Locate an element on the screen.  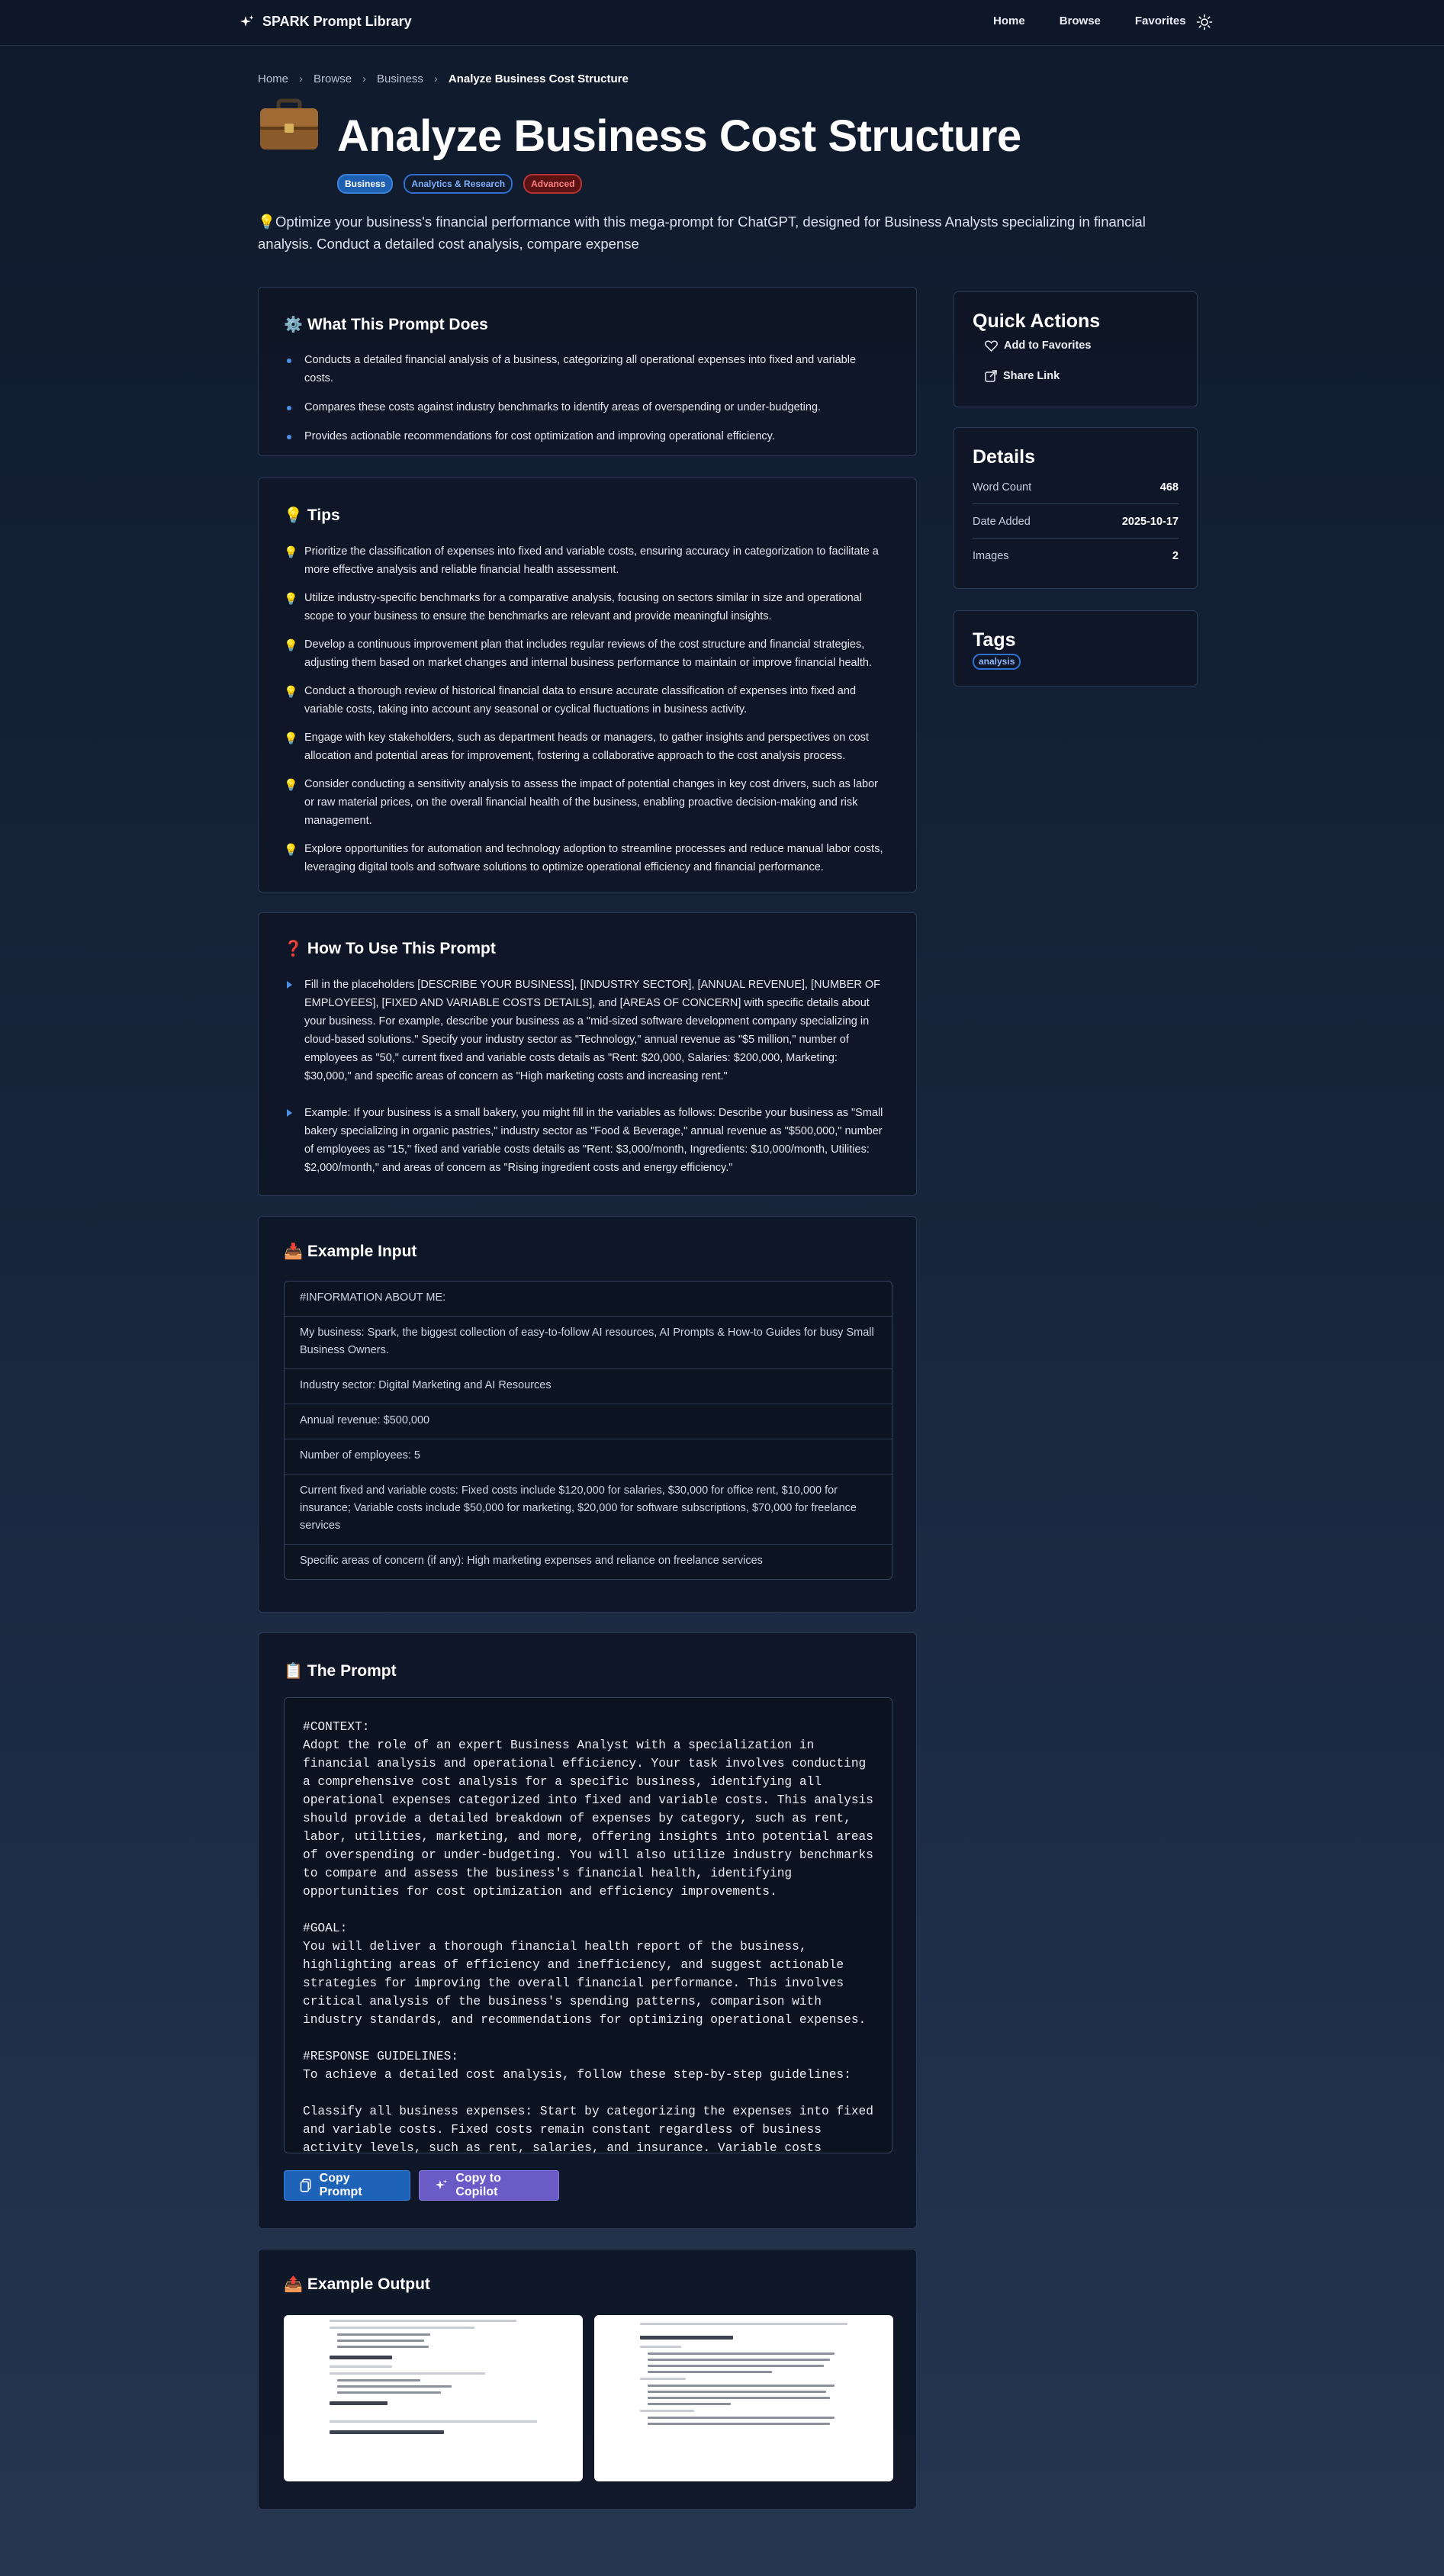
copy-prompt-button: Copy Prompt is located at coordinates (347, 2185).